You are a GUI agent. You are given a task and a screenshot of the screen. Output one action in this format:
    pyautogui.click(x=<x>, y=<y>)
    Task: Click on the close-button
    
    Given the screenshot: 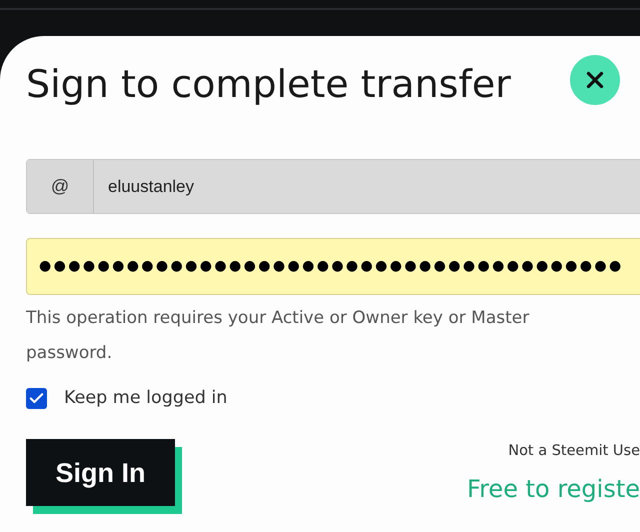 What is the action you would take?
    pyautogui.click(x=595, y=80)
    